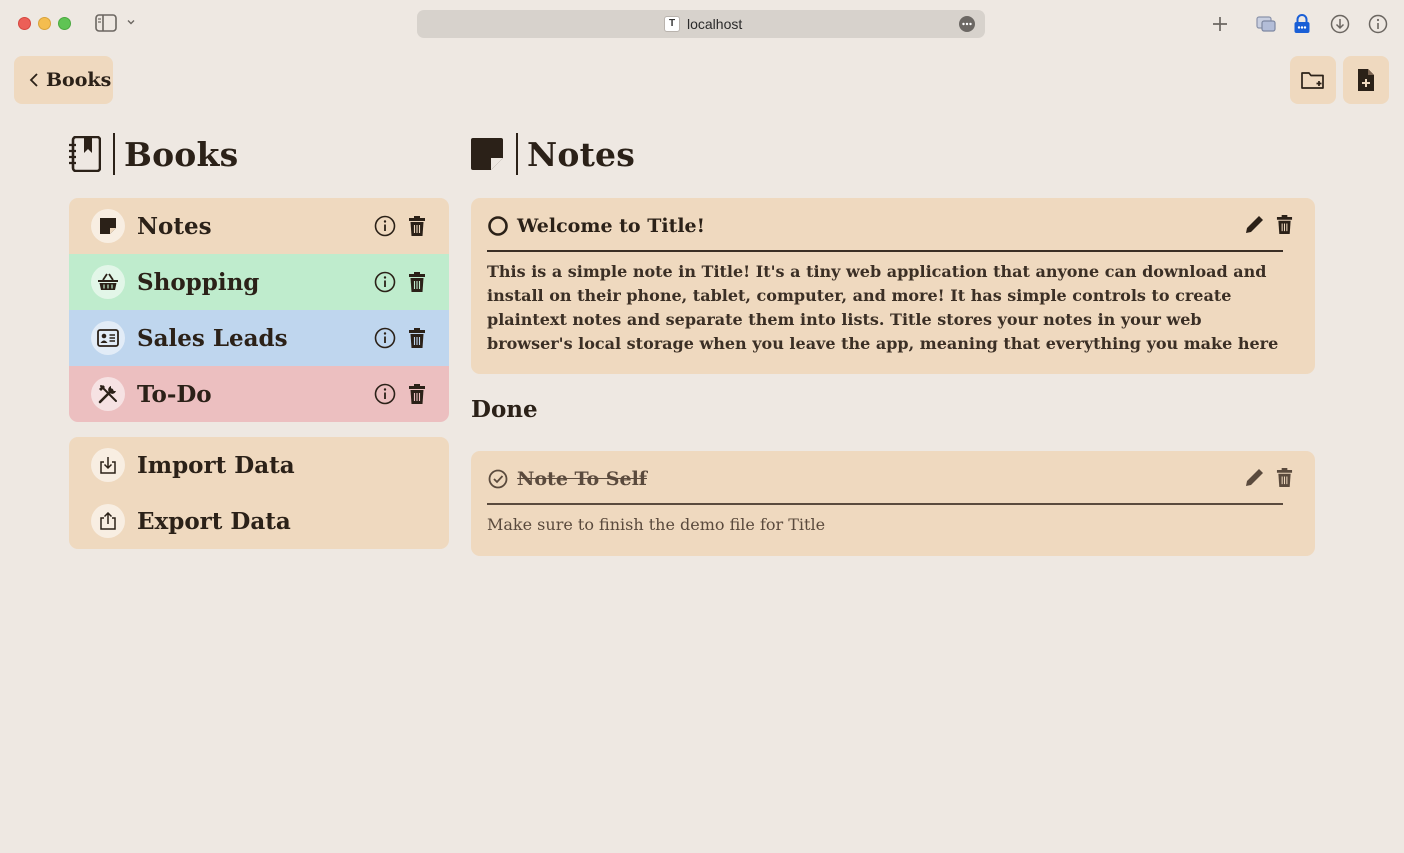 This screenshot has height=853, width=1404. Describe the element at coordinates (64, 23) in the screenshot. I see `zoom-window-button` at that location.